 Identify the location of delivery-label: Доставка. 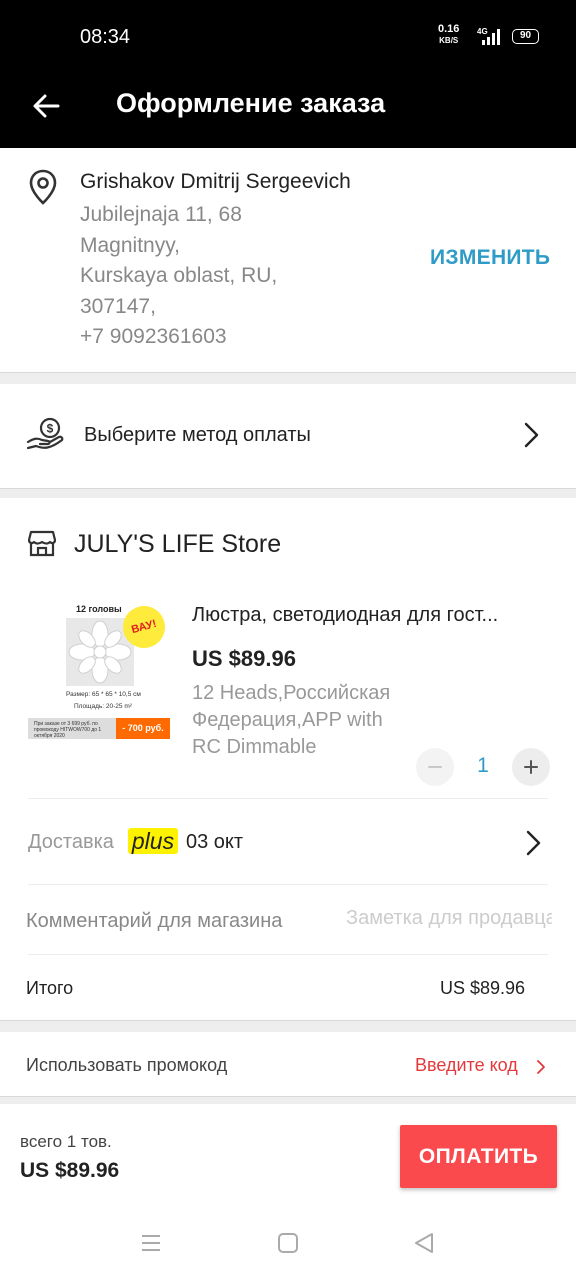
(71, 842).